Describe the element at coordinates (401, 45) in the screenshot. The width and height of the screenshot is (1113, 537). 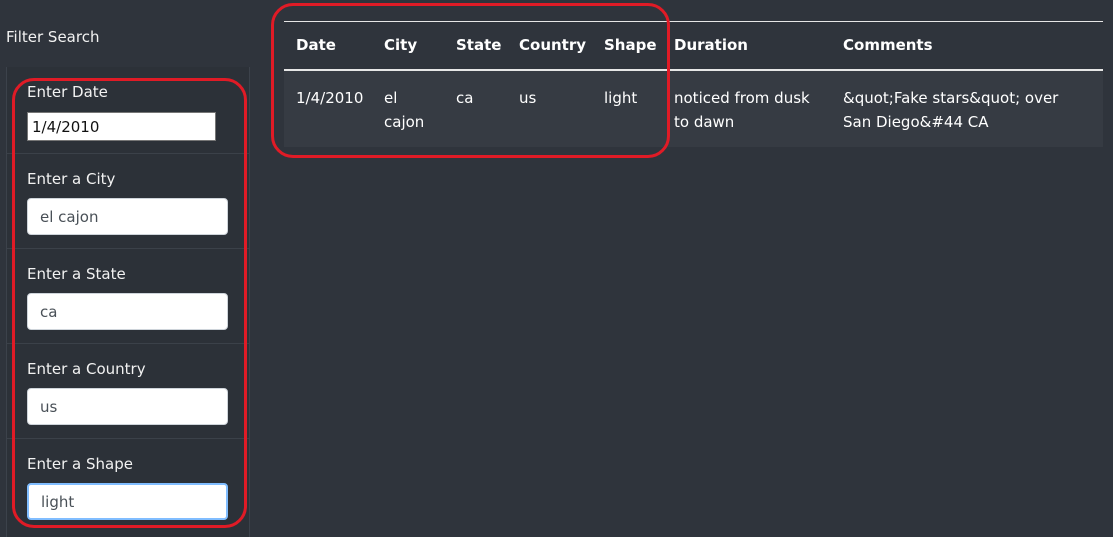
I see `header-city: City` at that location.